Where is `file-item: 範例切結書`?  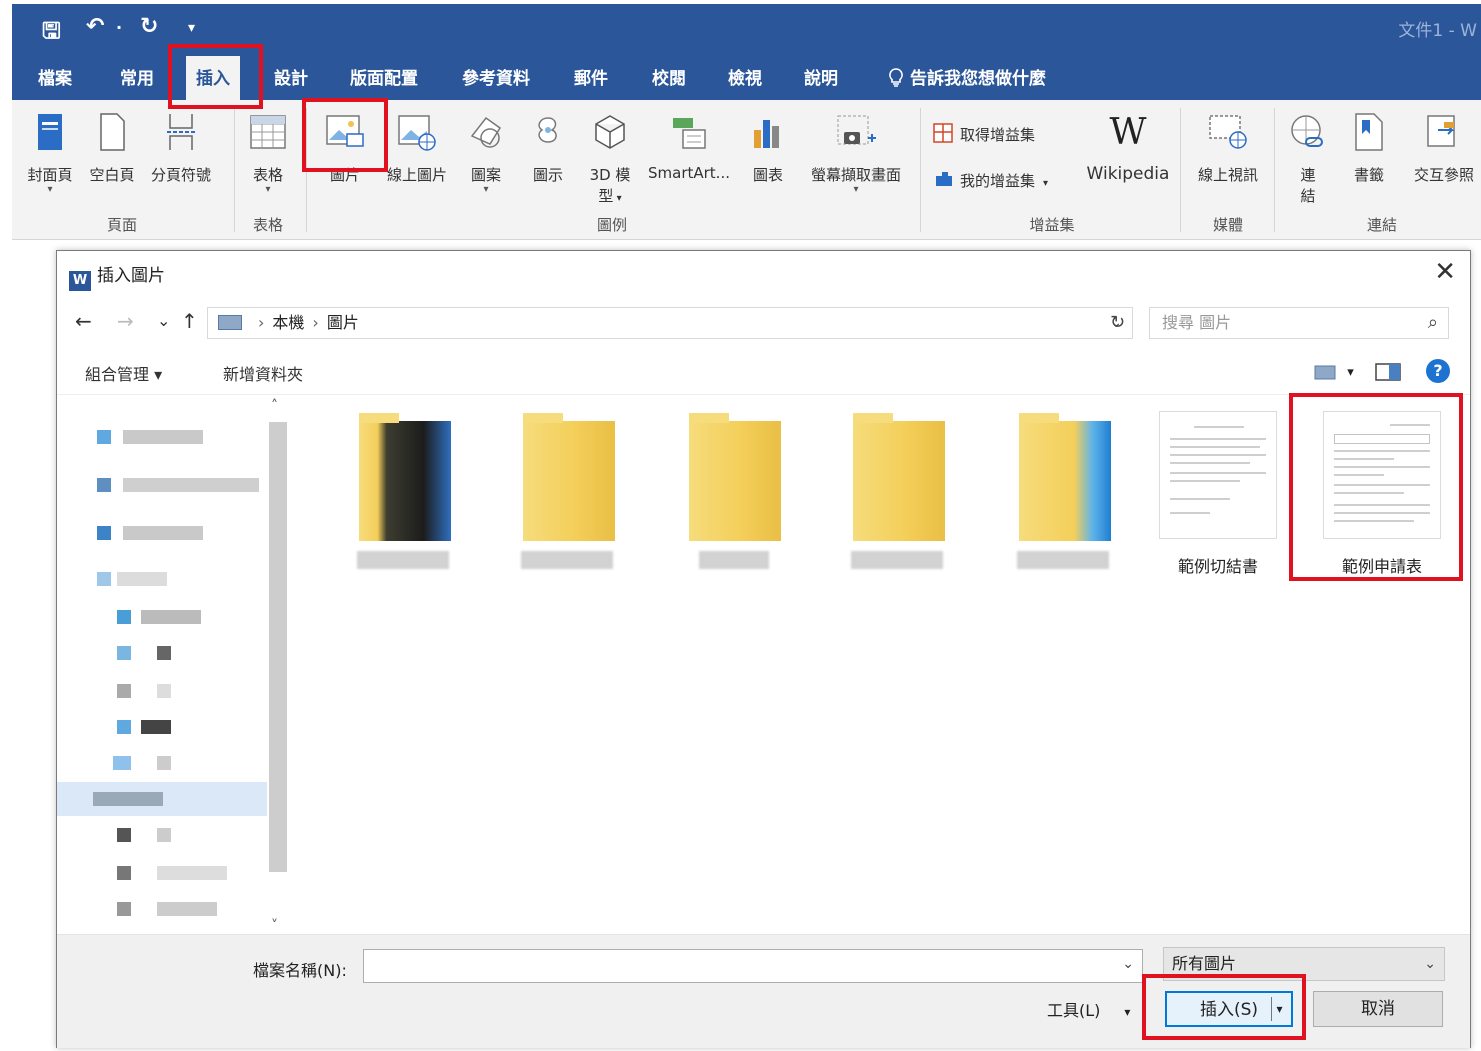 file-item: 範例切結書 is located at coordinates (1218, 491).